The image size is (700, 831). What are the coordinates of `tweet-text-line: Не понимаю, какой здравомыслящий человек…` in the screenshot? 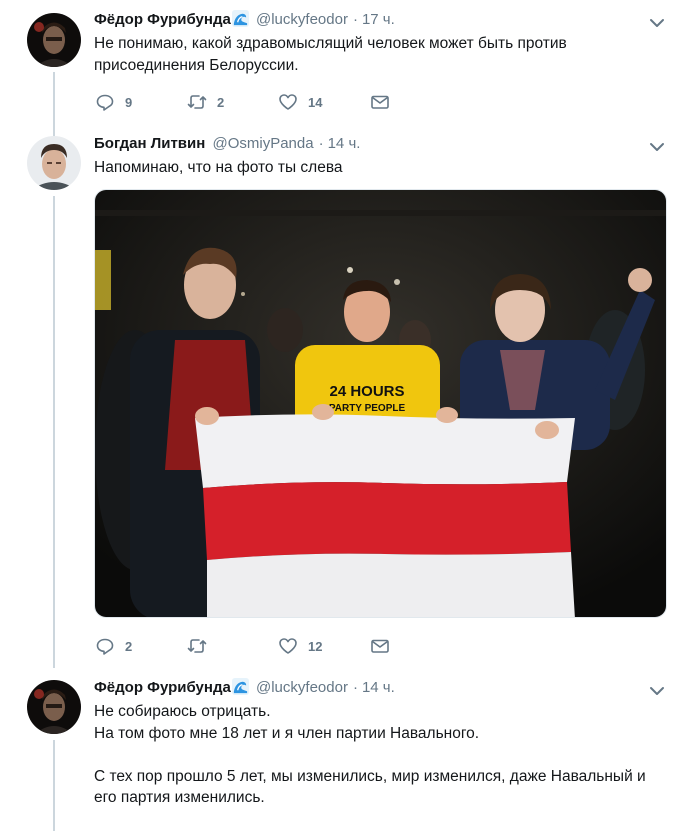 It's located at (330, 43).